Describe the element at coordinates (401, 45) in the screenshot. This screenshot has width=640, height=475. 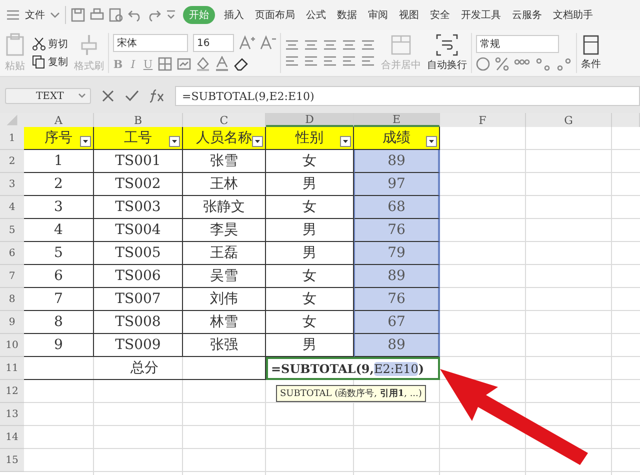
I see `merge-icon` at that location.